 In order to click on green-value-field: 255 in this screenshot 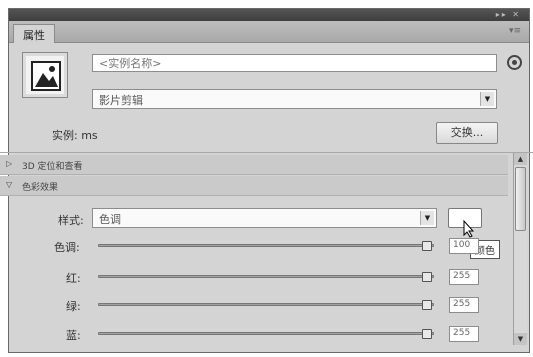, I will do `click(464, 305)`.